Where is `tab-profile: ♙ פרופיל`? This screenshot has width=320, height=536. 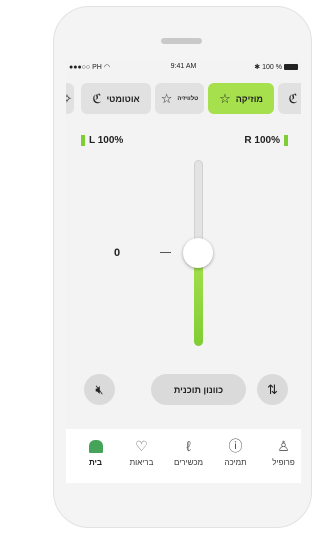 tab-profile: ♙ פרופיל is located at coordinates (280, 452).